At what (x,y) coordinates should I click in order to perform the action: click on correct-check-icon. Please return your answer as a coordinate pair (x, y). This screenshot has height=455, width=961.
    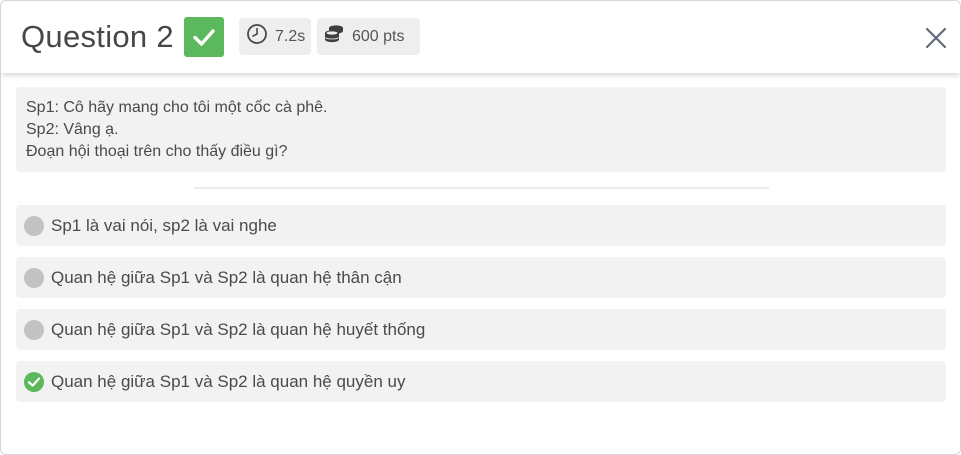
    Looking at the image, I should click on (34, 382).